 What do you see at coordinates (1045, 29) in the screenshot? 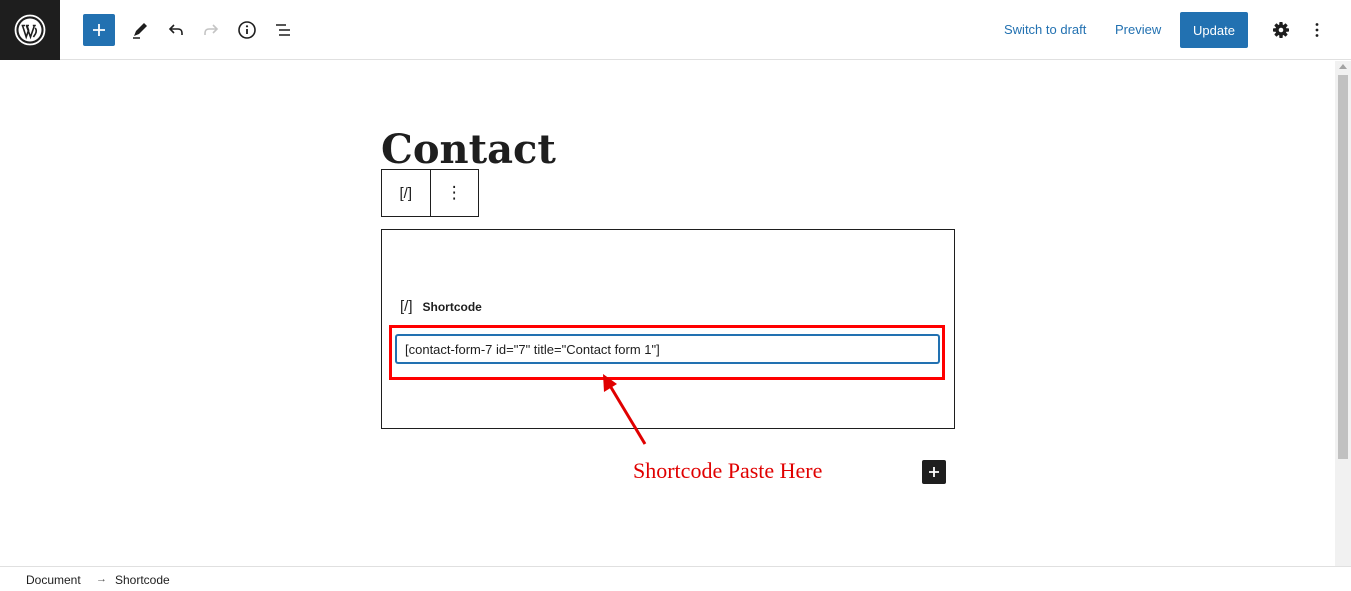
I see `switch-to-draft-button: Switch to draft` at bounding box center [1045, 29].